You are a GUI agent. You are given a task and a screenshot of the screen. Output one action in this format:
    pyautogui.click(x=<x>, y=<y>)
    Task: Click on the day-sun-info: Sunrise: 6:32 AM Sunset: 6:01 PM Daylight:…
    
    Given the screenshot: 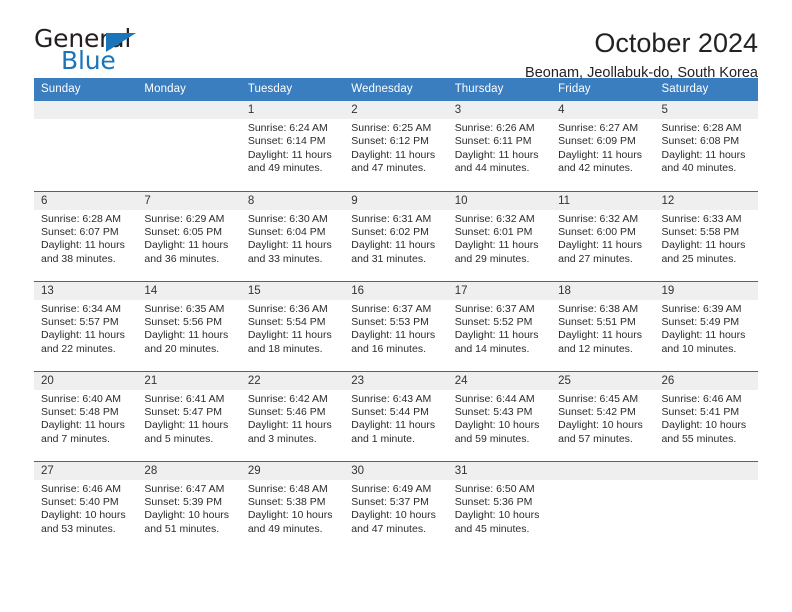 What is the action you would take?
    pyautogui.click(x=499, y=238)
    